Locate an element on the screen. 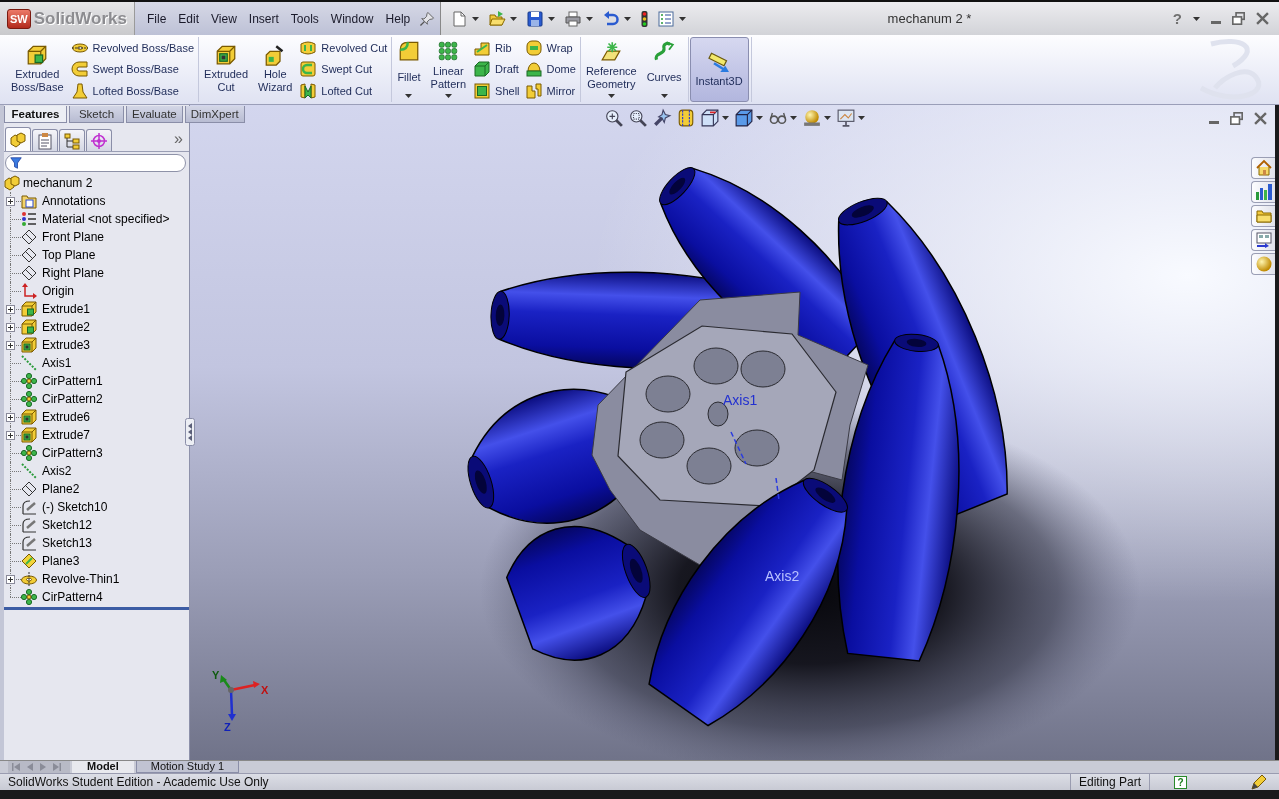  tree-item: CirPattern4 is located at coordinates (62, 597).